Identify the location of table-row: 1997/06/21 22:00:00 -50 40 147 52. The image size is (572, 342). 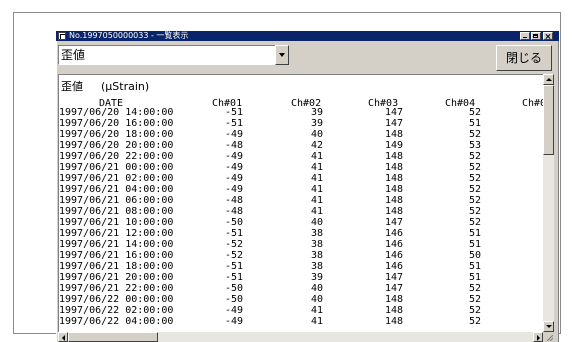
(301, 288).